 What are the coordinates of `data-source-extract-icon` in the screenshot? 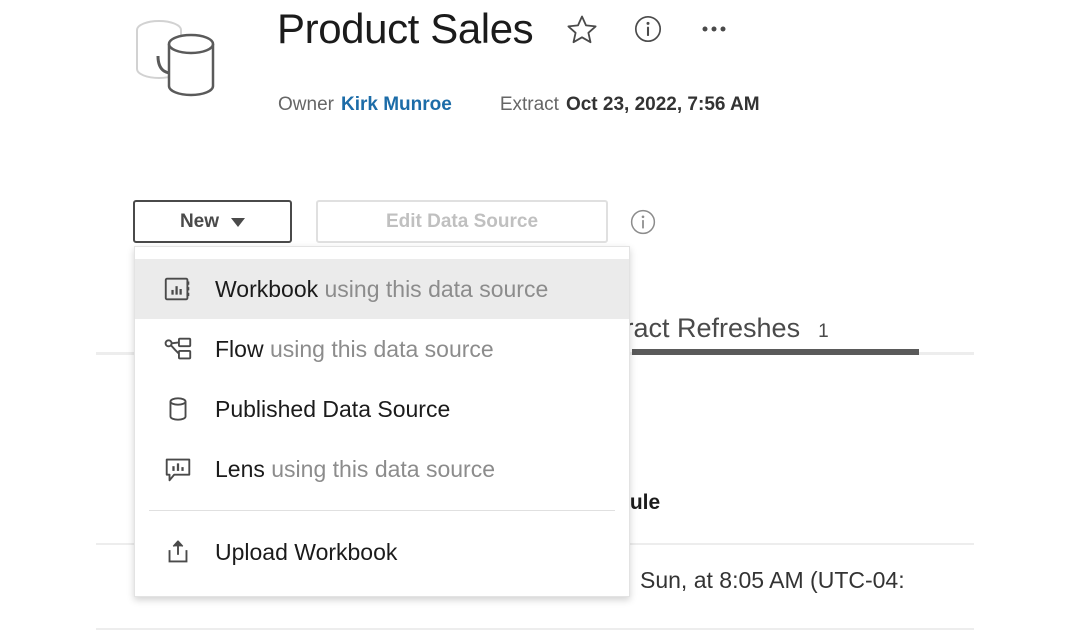 It's located at (178, 58).